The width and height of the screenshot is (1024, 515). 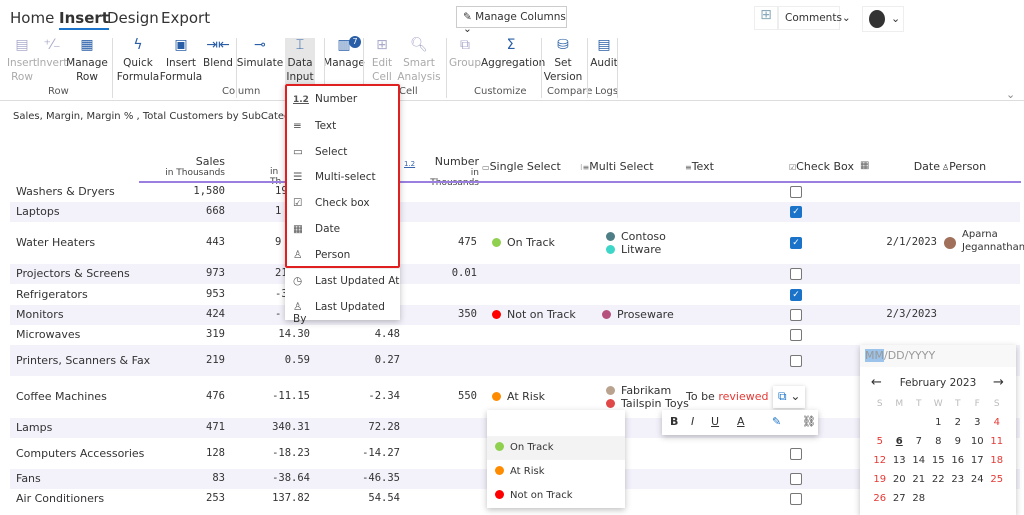 What do you see at coordinates (715, 421) in the screenshot?
I see `underline-button: U` at bounding box center [715, 421].